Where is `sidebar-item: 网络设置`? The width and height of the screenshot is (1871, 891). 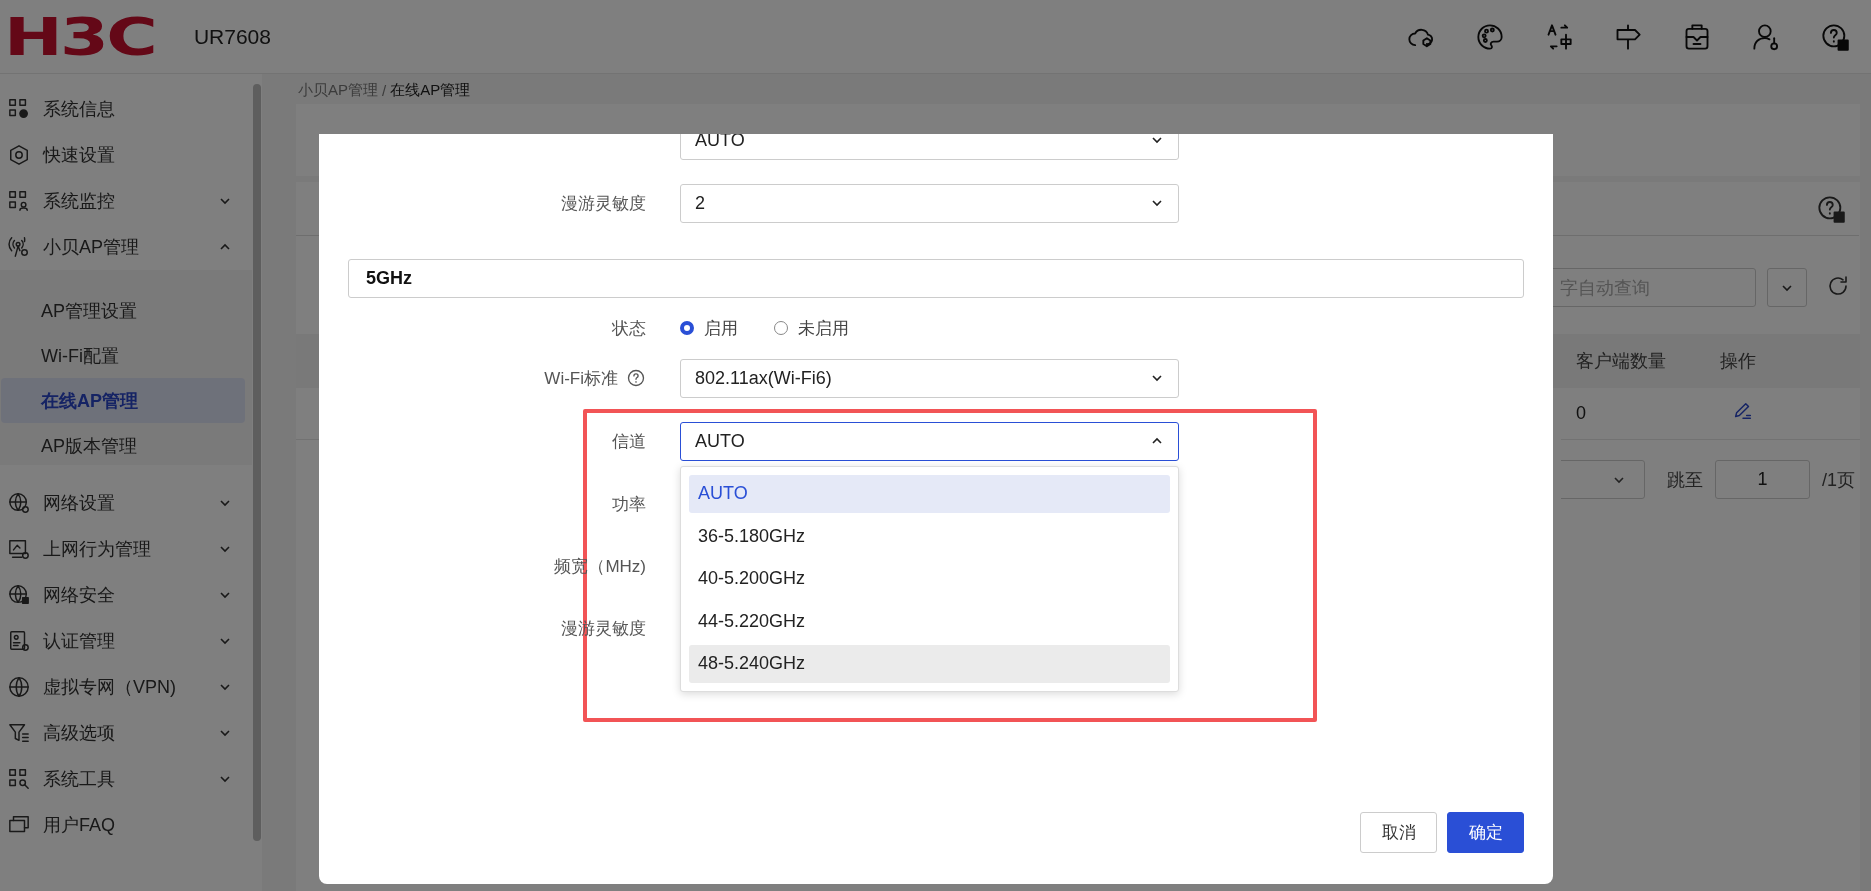
sidebar-item: 网络设置 is located at coordinates (124, 503).